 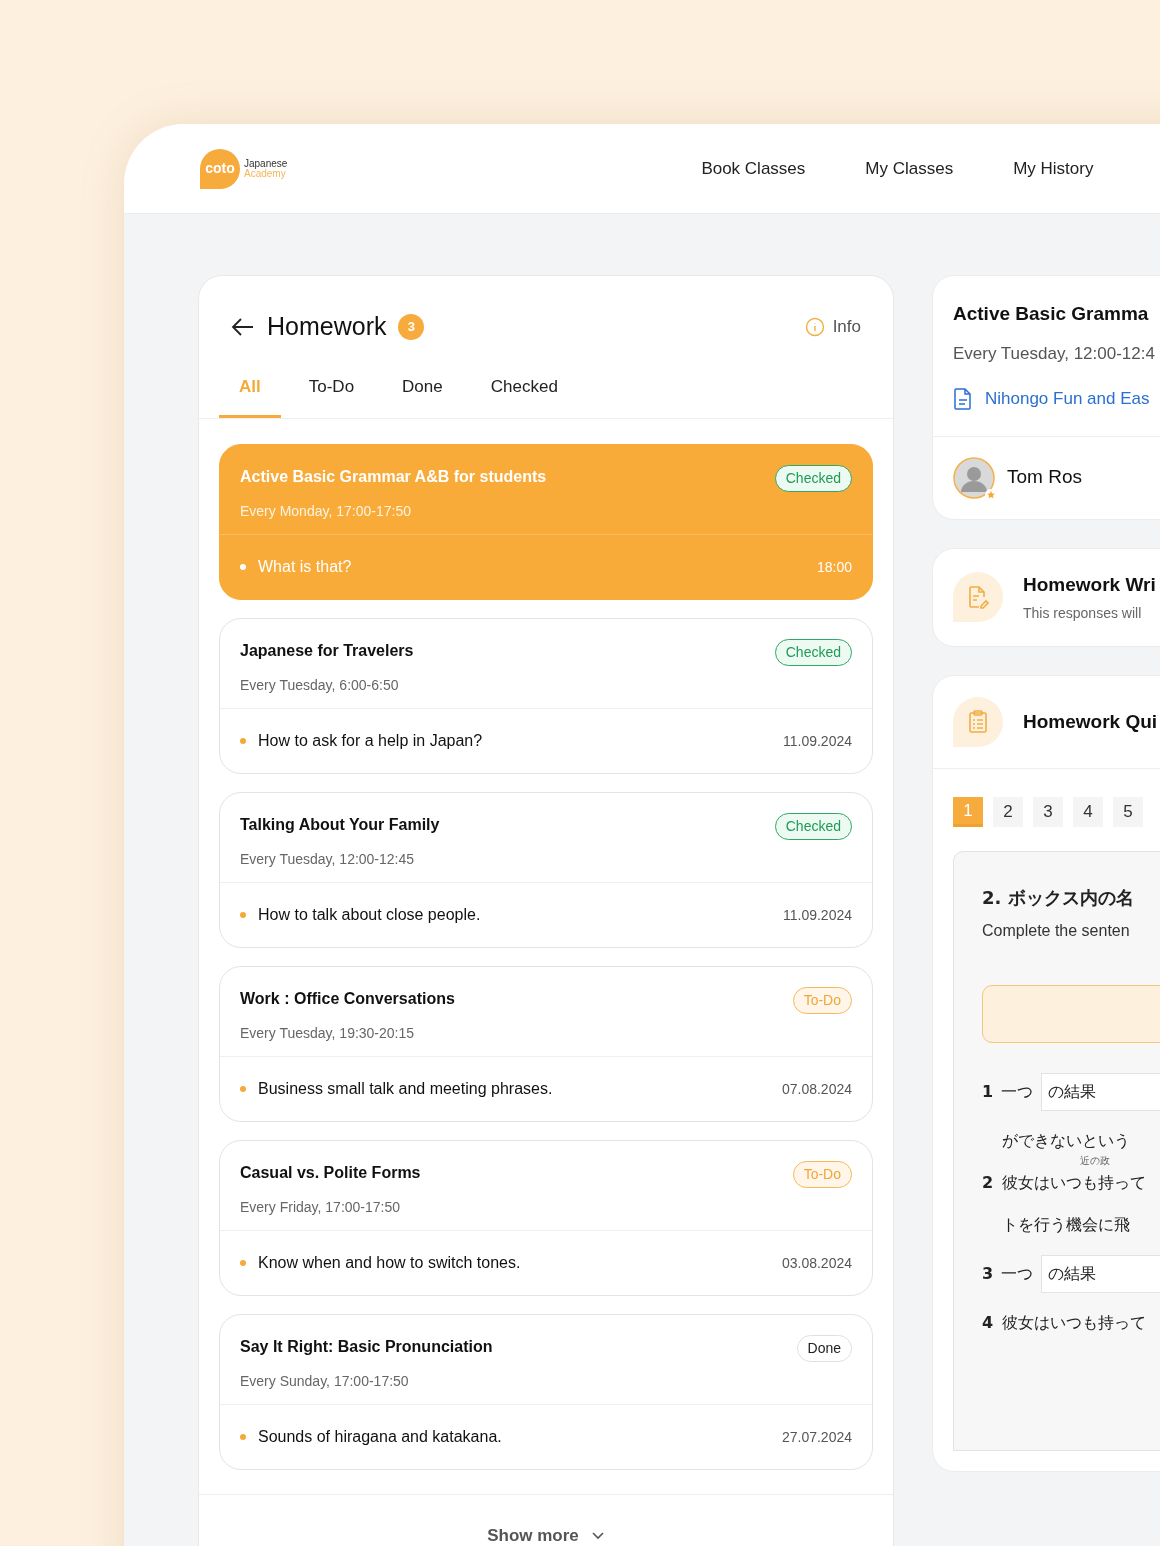 I want to click on avatar-icon, so click(x=974, y=477).